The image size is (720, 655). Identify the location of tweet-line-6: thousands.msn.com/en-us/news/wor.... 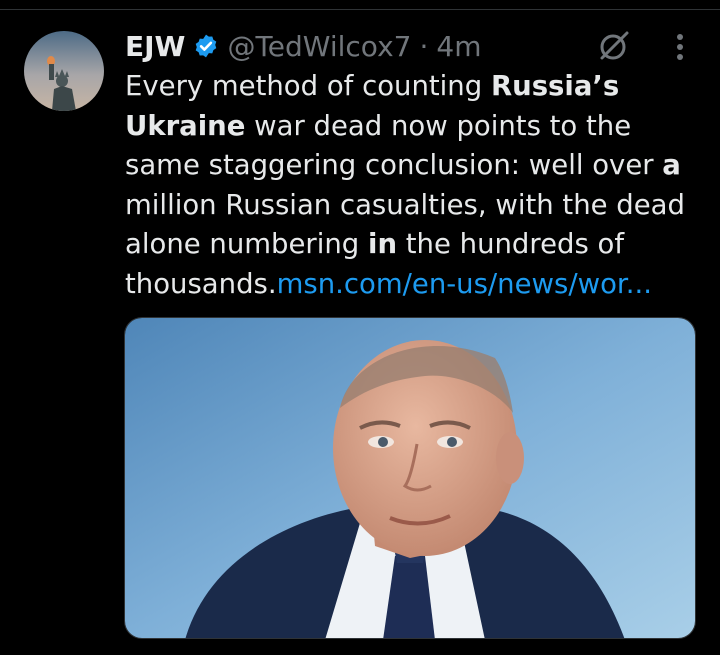
(388, 283).